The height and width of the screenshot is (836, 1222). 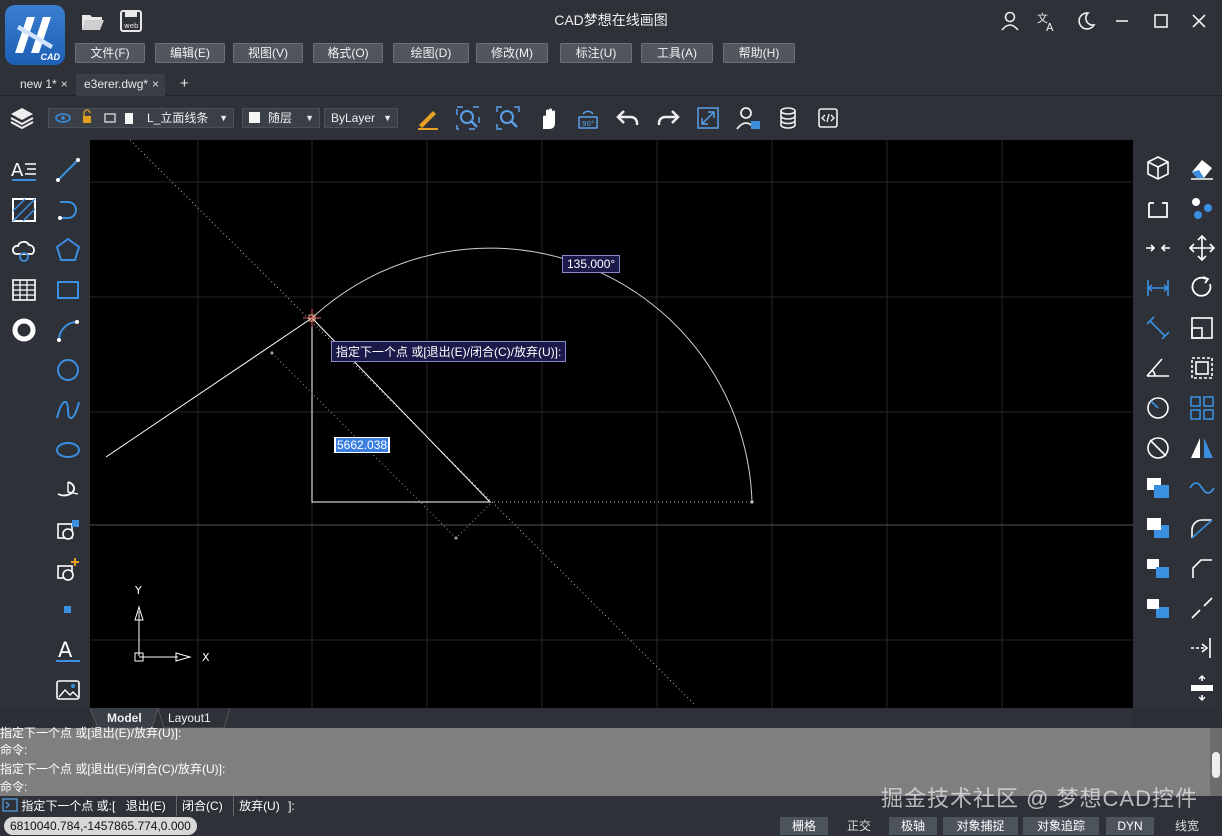 I want to click on pan-hand-icon, so click(x=548, y=118).